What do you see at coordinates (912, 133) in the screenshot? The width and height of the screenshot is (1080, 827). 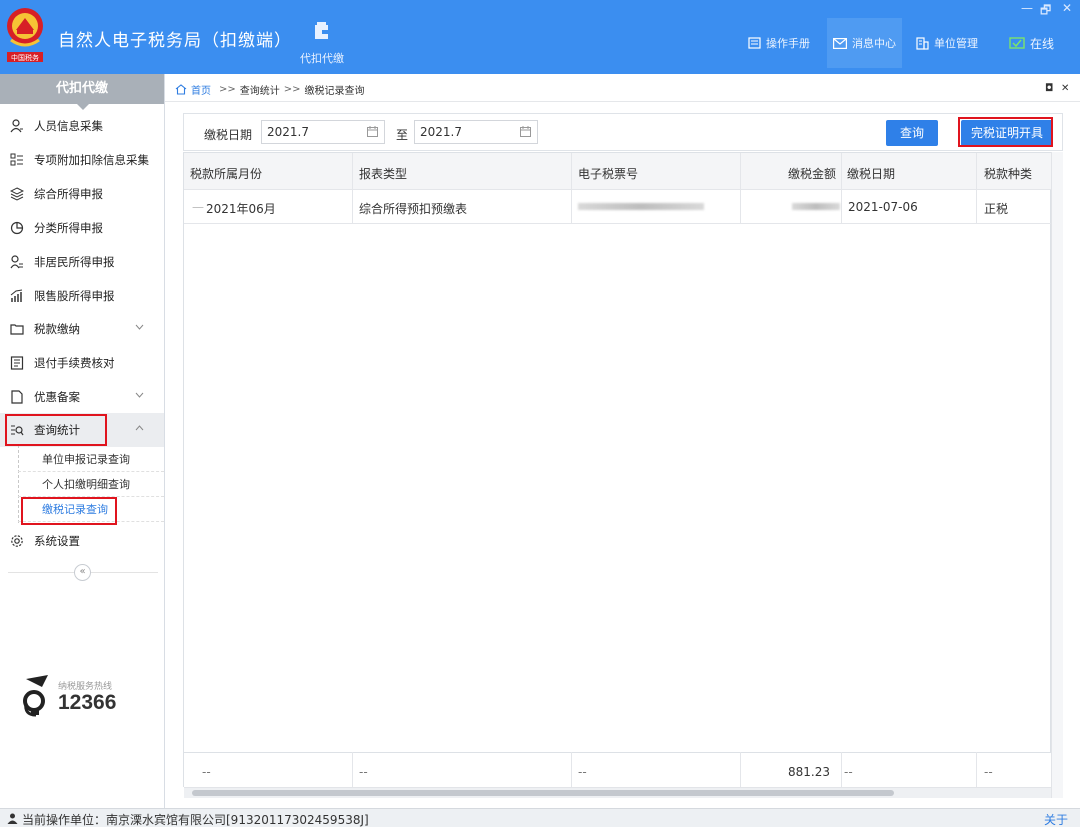 I see `query-button: 查询` at bounding box center [912, 133].